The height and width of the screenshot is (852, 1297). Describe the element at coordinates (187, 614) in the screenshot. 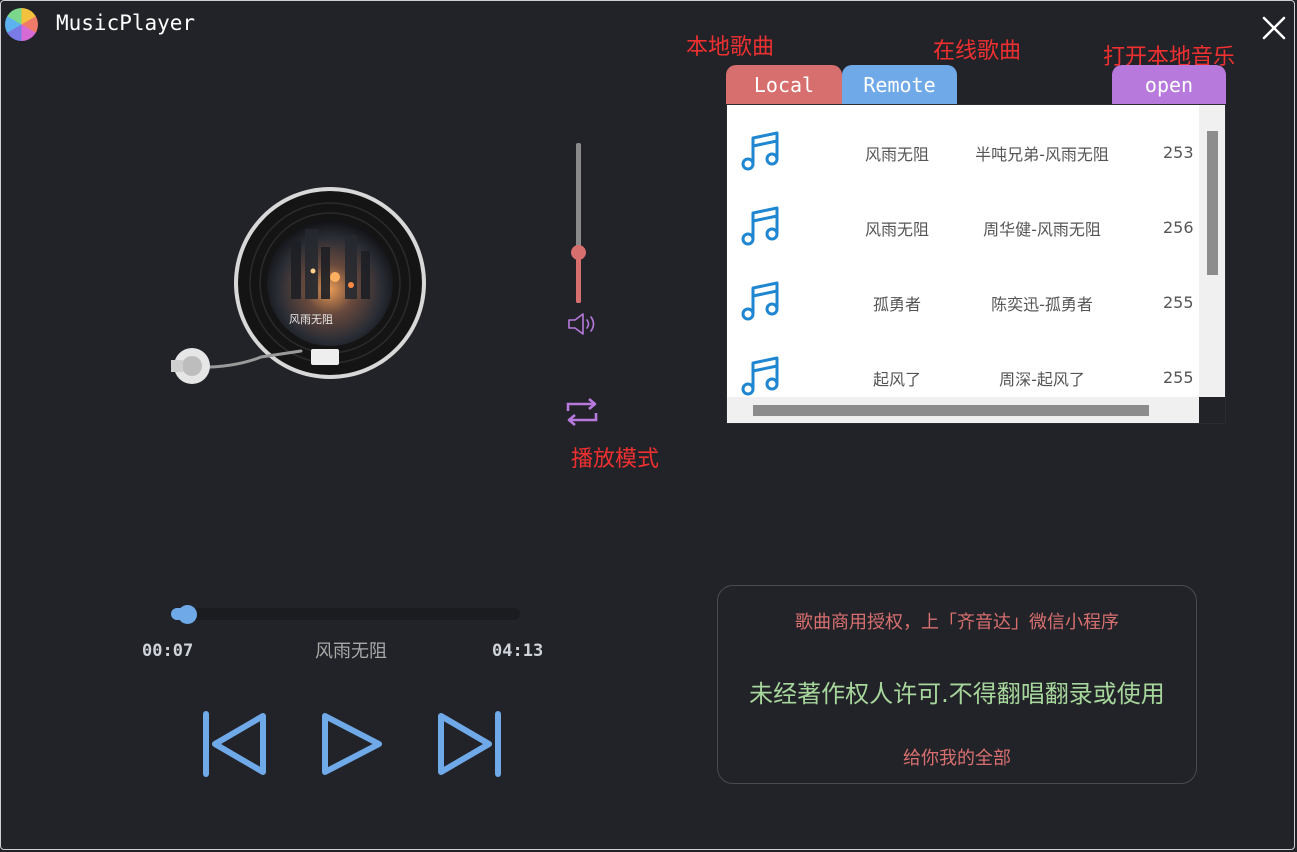

I see `progress-handle` at that location.